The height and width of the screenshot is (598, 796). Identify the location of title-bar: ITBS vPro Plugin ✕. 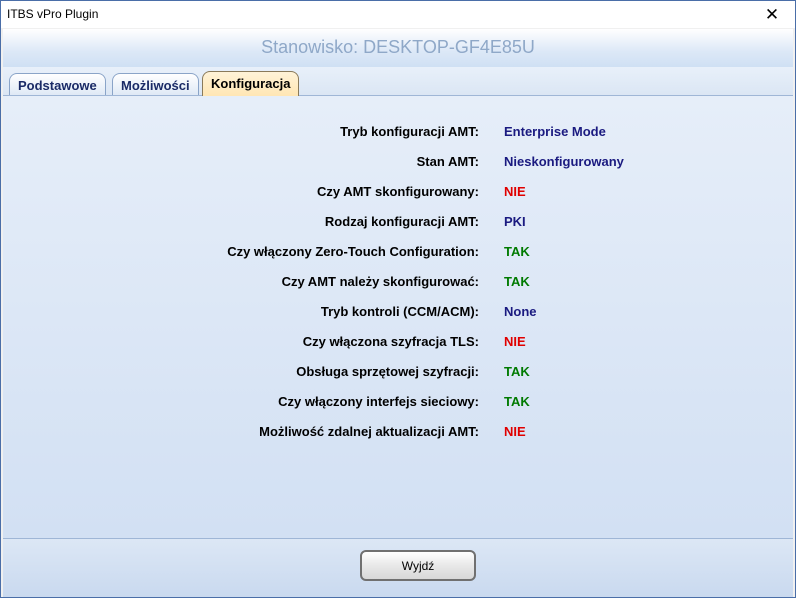
(398, 14).